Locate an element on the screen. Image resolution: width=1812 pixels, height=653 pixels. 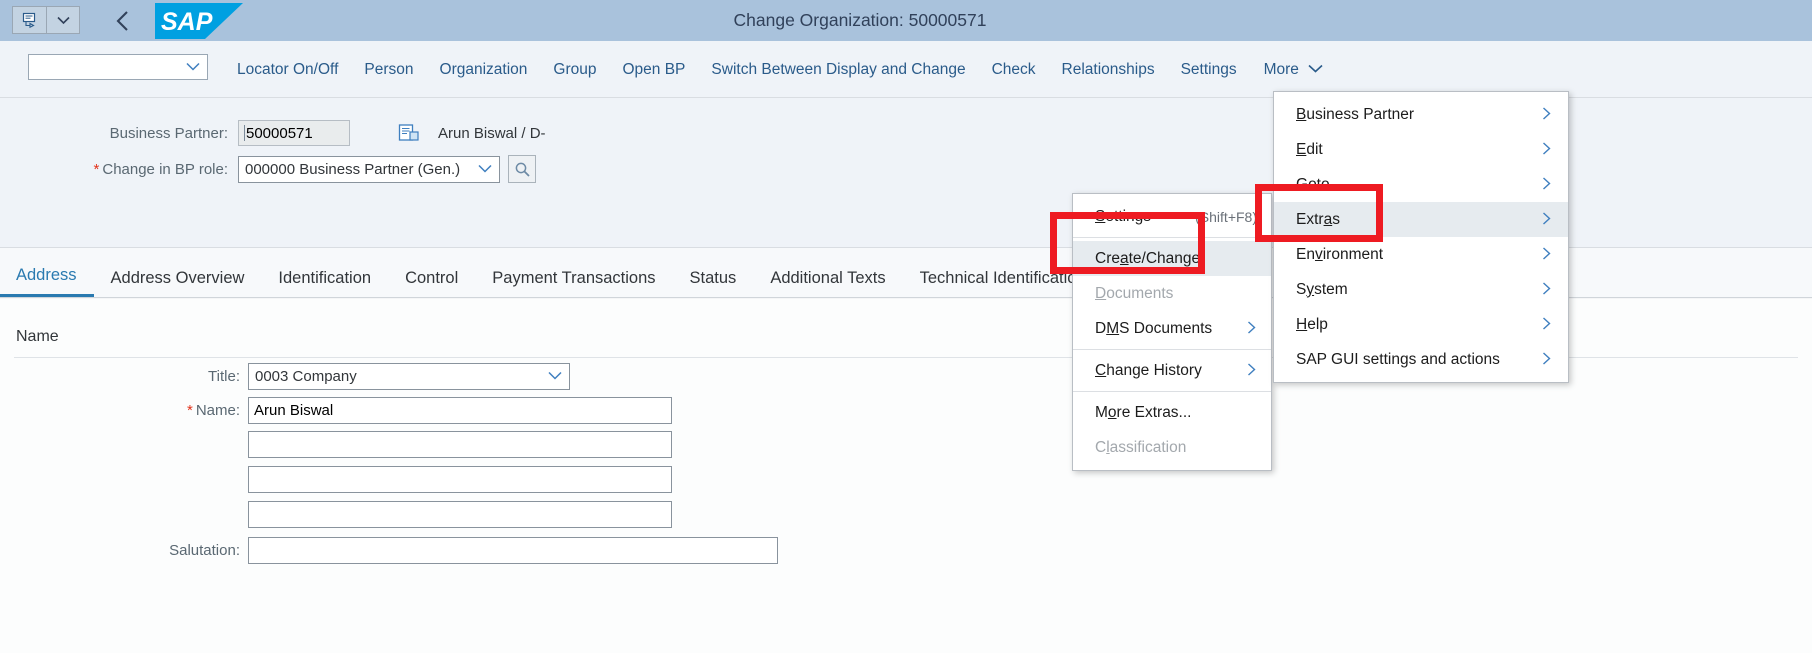
menu-item-edit: Edit is located at coordinates (1421, 149).